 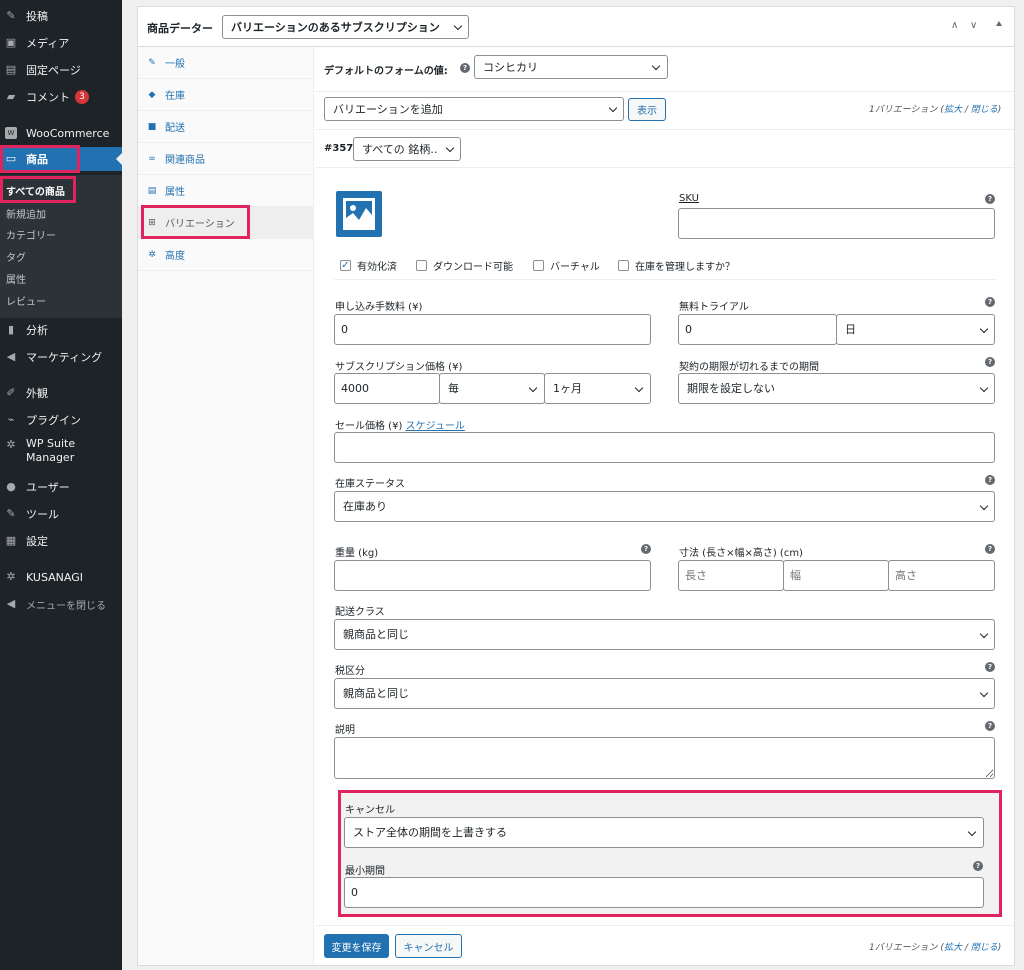 I want to click on sidebar-item-analytics: ▮ 分析, so click(x=61, y=330).